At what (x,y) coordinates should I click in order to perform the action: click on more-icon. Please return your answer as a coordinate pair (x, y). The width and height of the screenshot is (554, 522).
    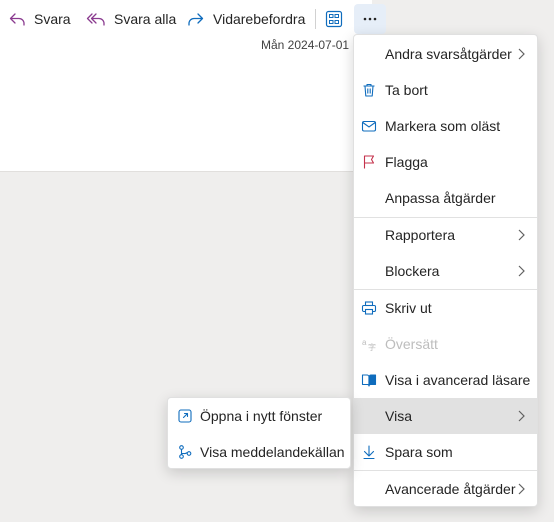
    Looking at the image, I should click on (370, 19).